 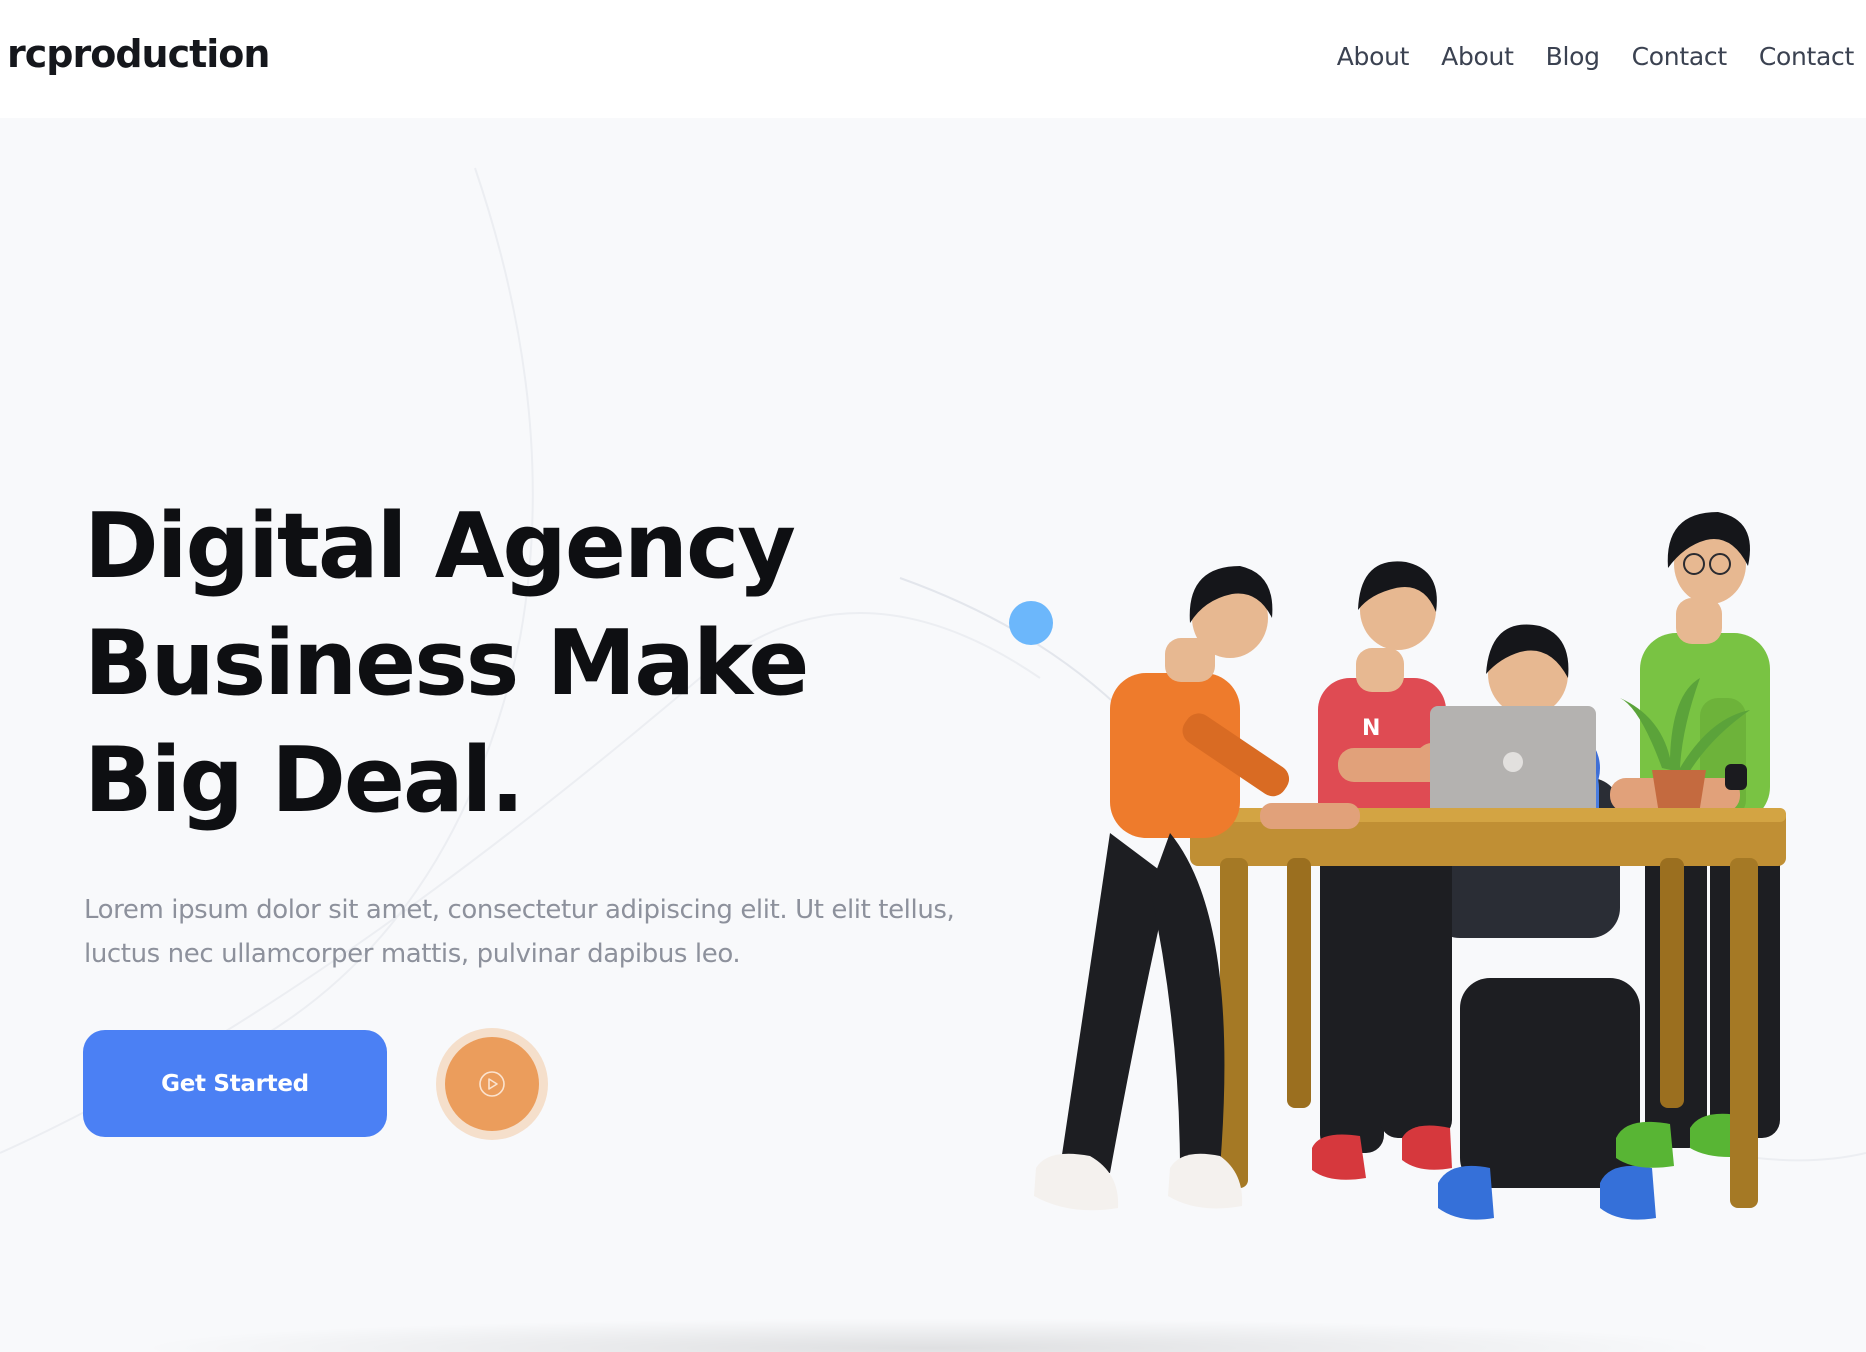 What do you see at coordinates (1477, 56) in the screenshot?
I see `nav-link-about-2: About` at bounding box center [1477, 56].